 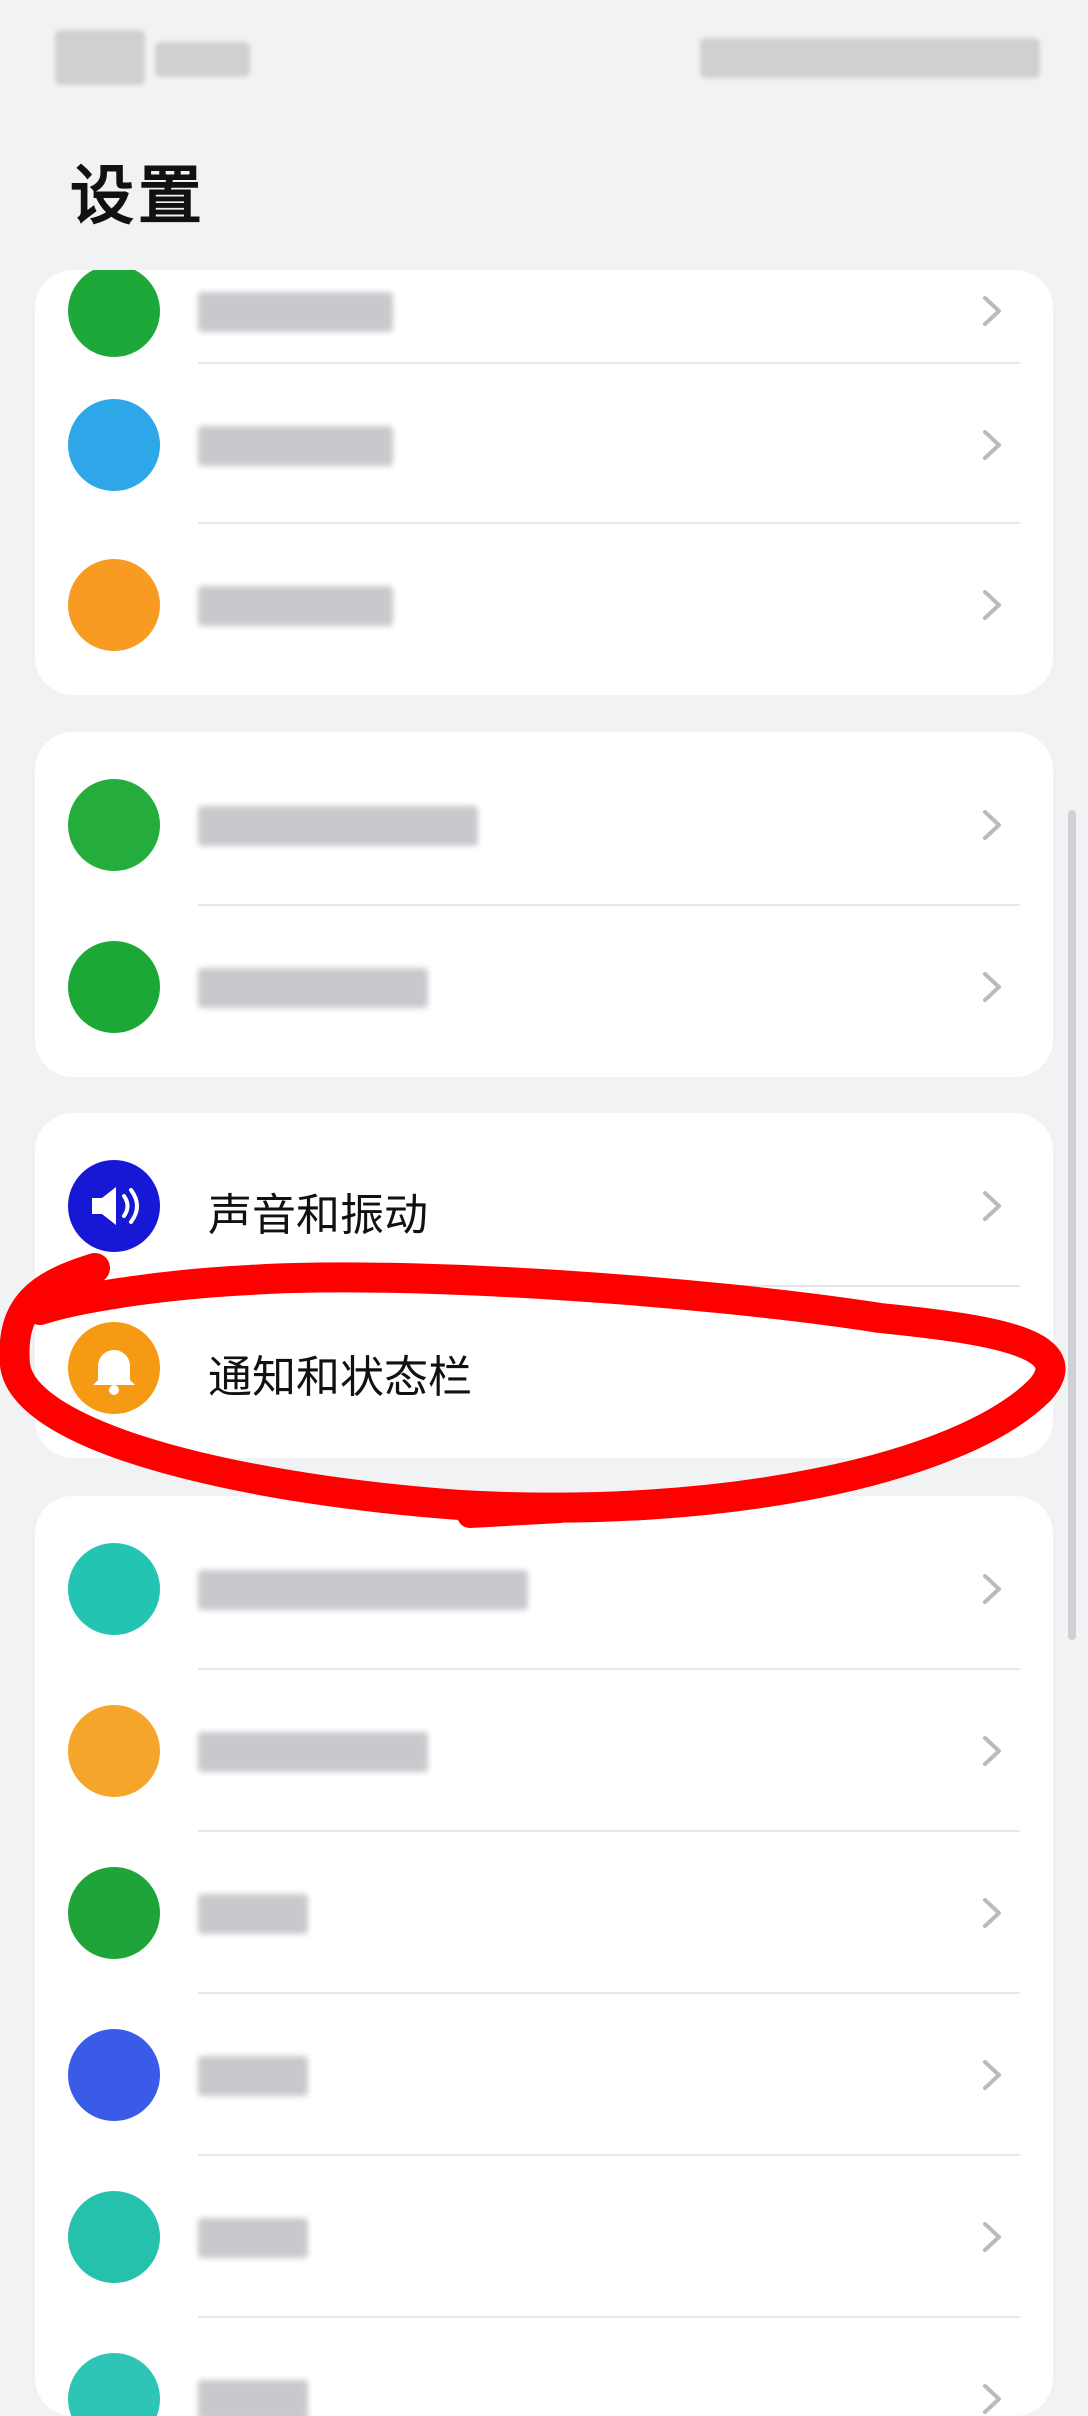 I want to click on bell-icon, so click(x=114, y=1368).